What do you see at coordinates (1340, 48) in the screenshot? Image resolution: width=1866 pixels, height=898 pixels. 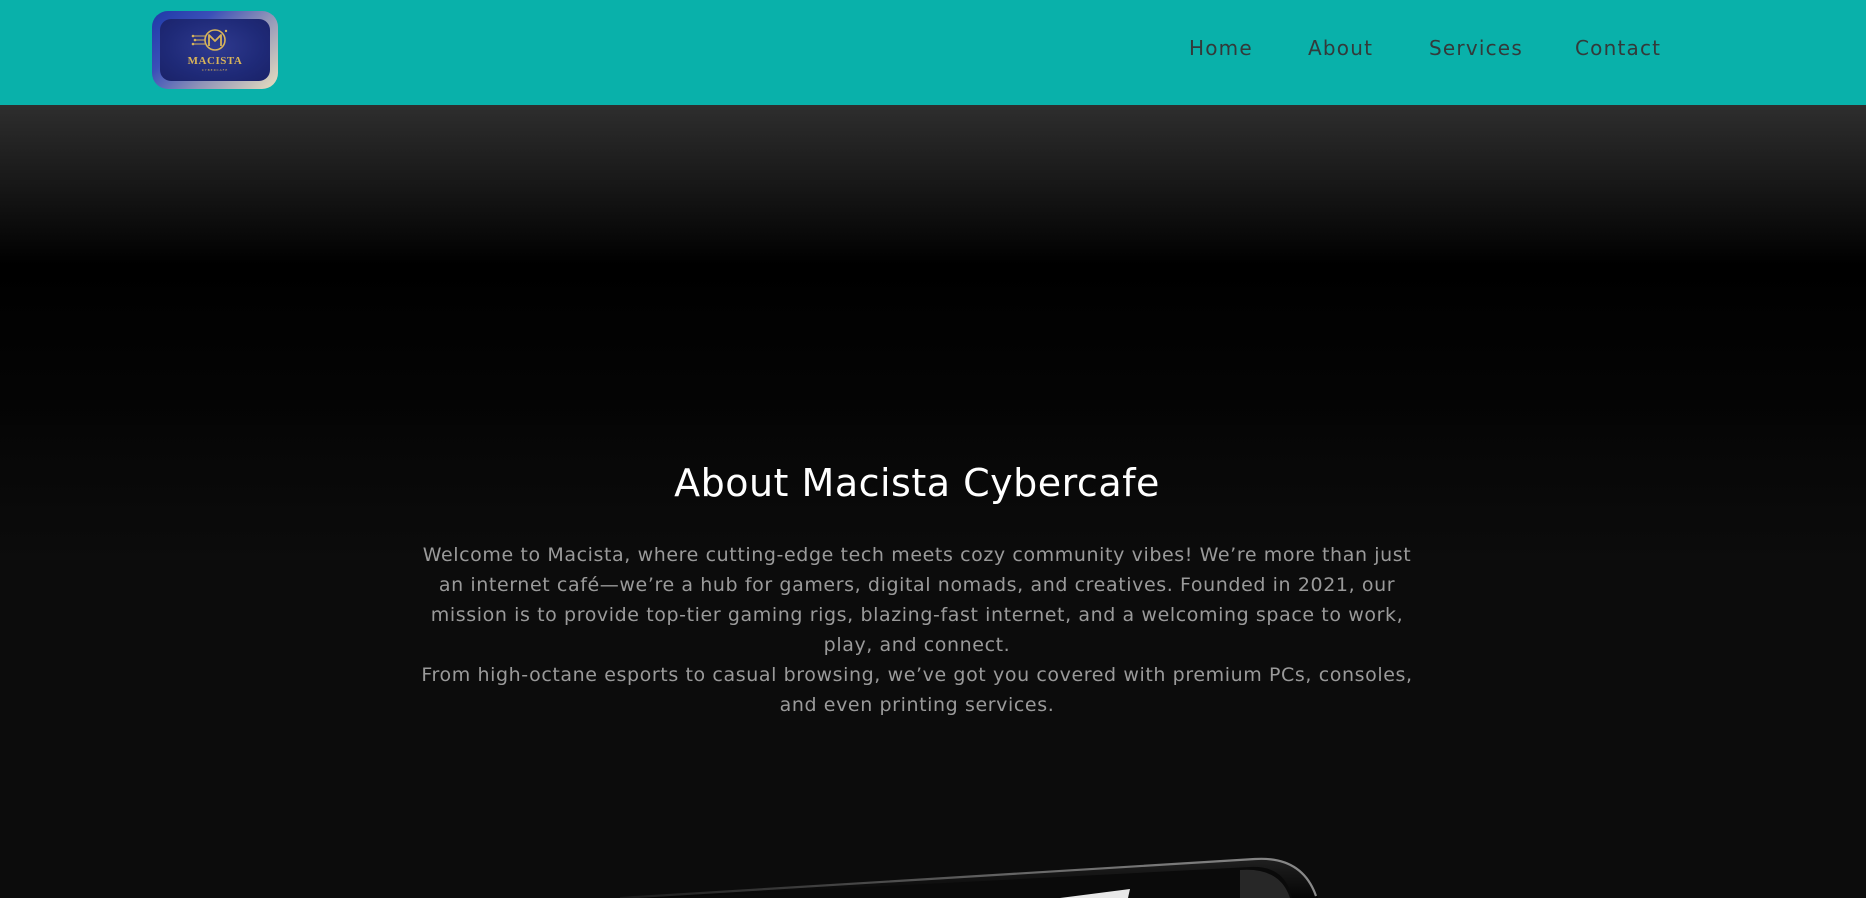 I see `nav-about-link: About` at bounding box center [1340, 48].